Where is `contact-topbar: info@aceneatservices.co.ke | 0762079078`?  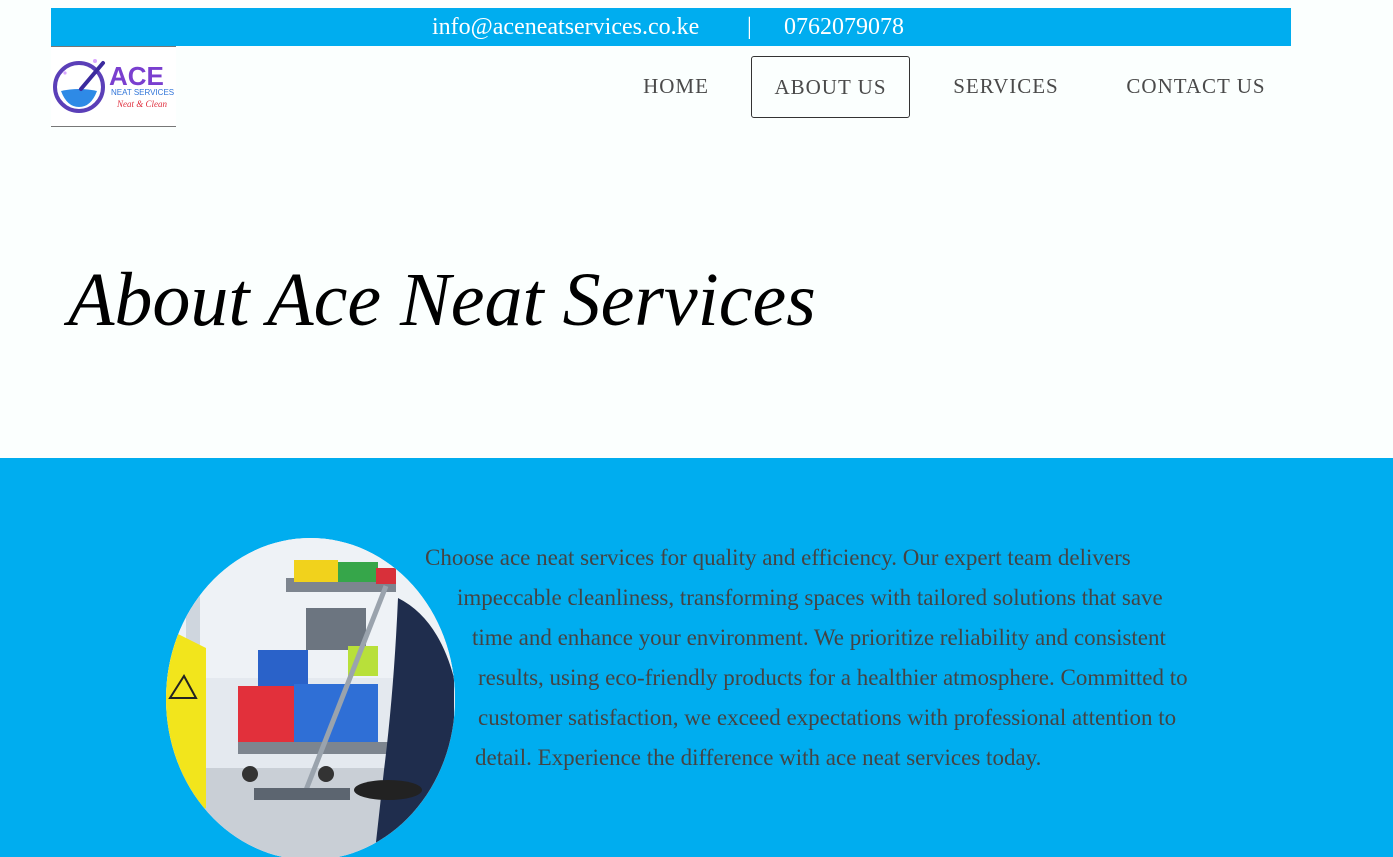
contact-topbar: info@aceneatservices.co.ke | 0762079078 is located at coordinates (671, 27).